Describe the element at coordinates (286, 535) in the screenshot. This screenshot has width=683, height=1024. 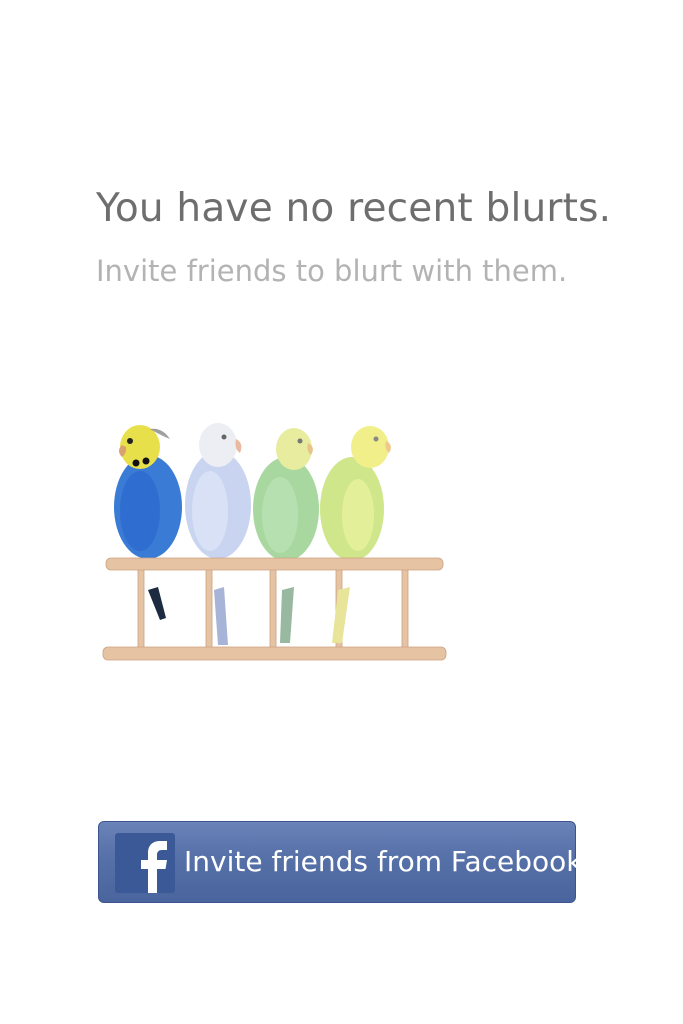
I see `green-budgie` at that location.